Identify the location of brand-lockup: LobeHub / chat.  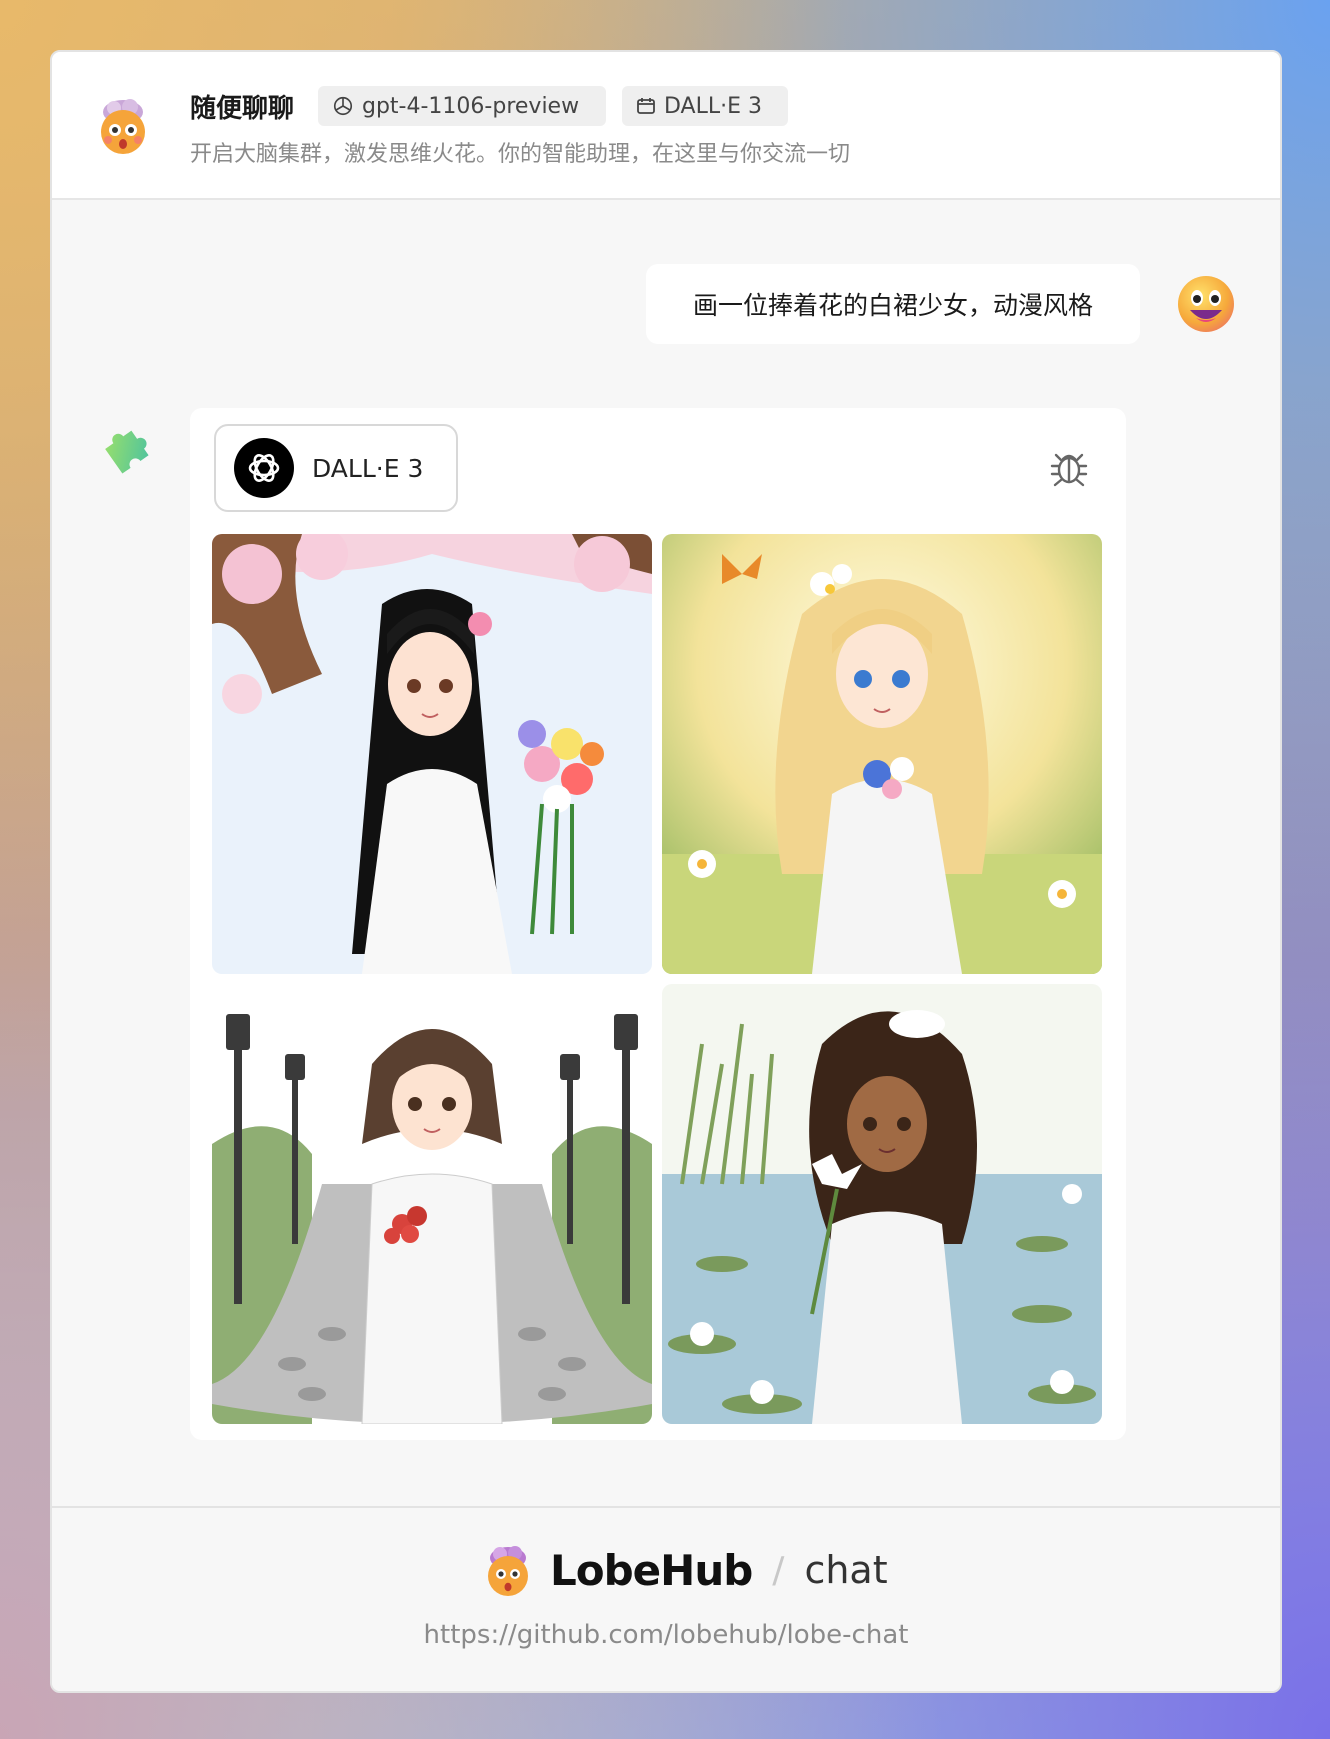
(684, 1570).